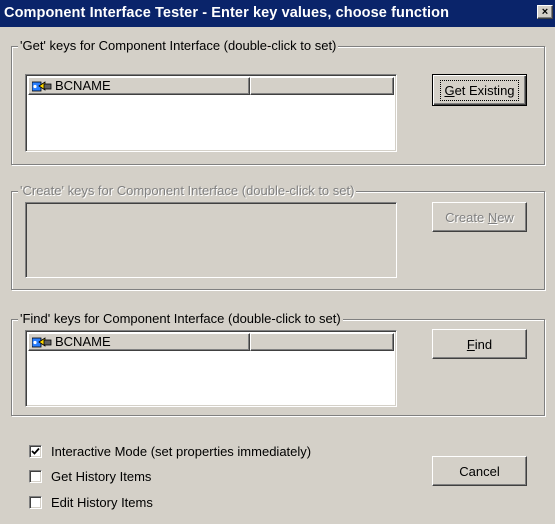  I want to click on get-column-label: BCNAME, so click(83, 85).